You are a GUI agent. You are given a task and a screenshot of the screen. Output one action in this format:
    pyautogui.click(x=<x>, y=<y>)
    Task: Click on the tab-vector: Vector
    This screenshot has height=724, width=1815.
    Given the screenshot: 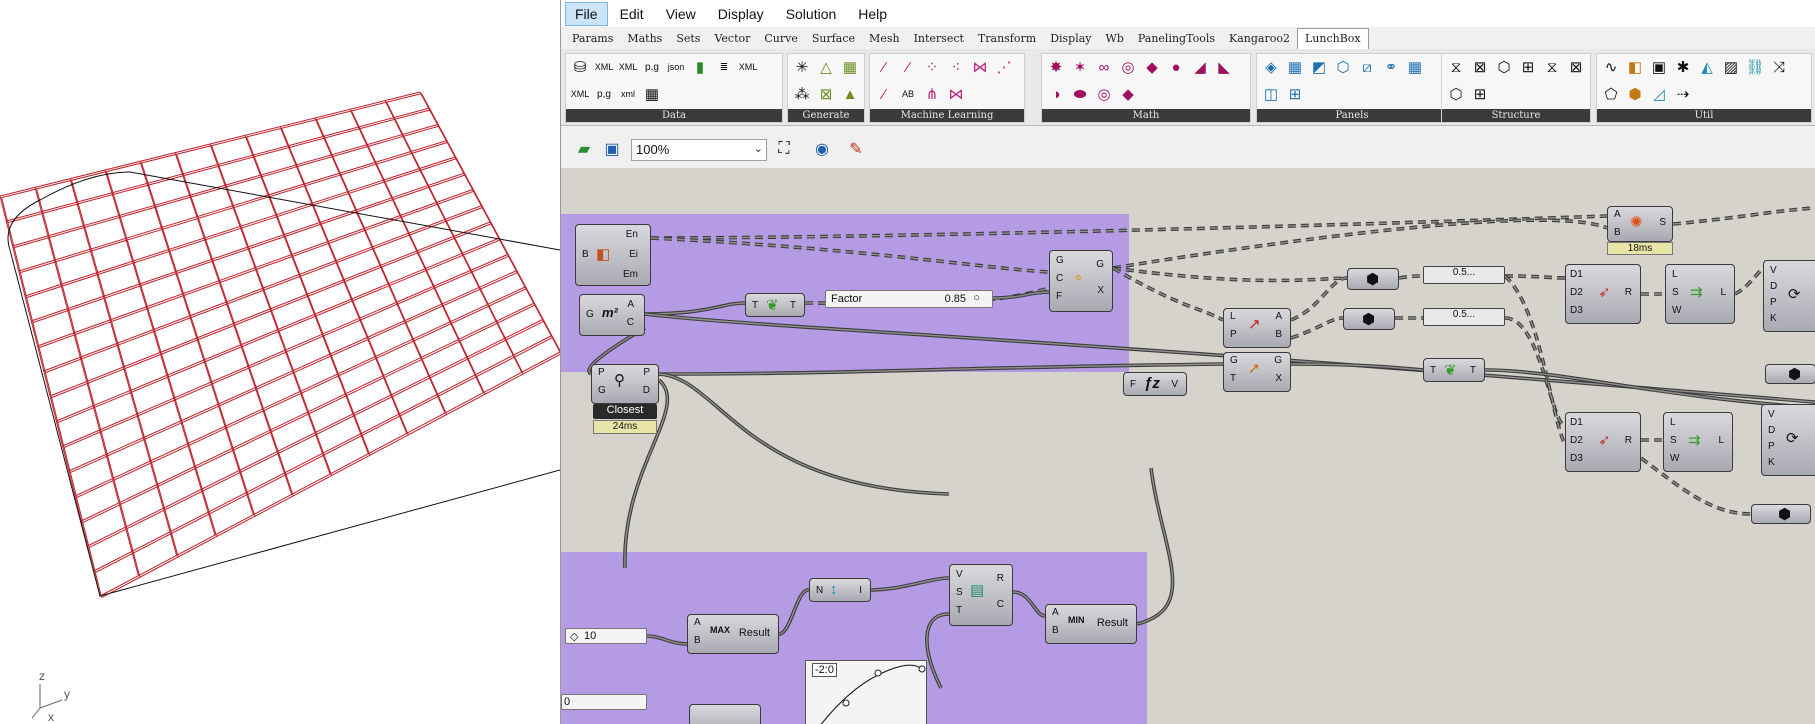 What is the action you would take?
    pyautogui.click(x=732, y=39)
    